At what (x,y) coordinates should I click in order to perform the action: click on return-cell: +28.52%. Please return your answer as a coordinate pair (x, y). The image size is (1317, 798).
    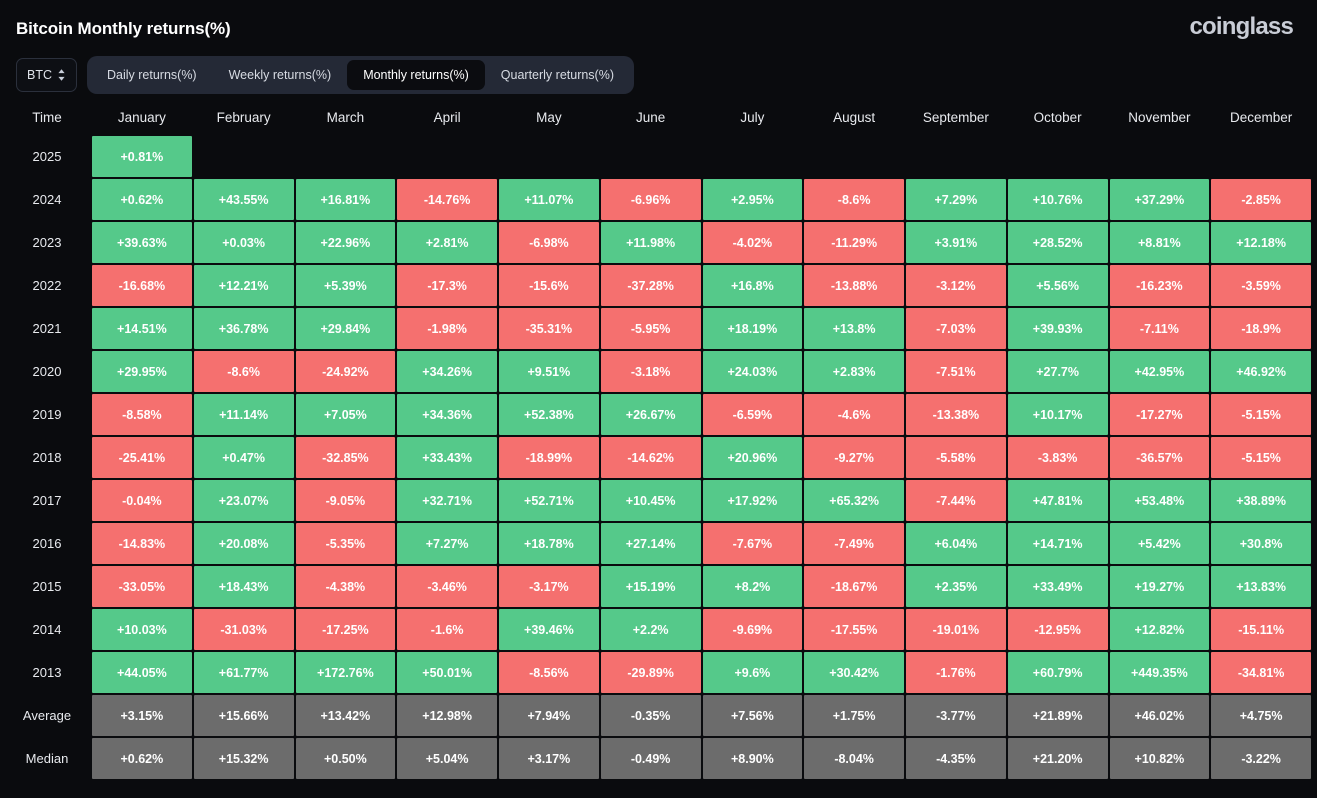
    Looking at the image, I should click on (1057, 242).